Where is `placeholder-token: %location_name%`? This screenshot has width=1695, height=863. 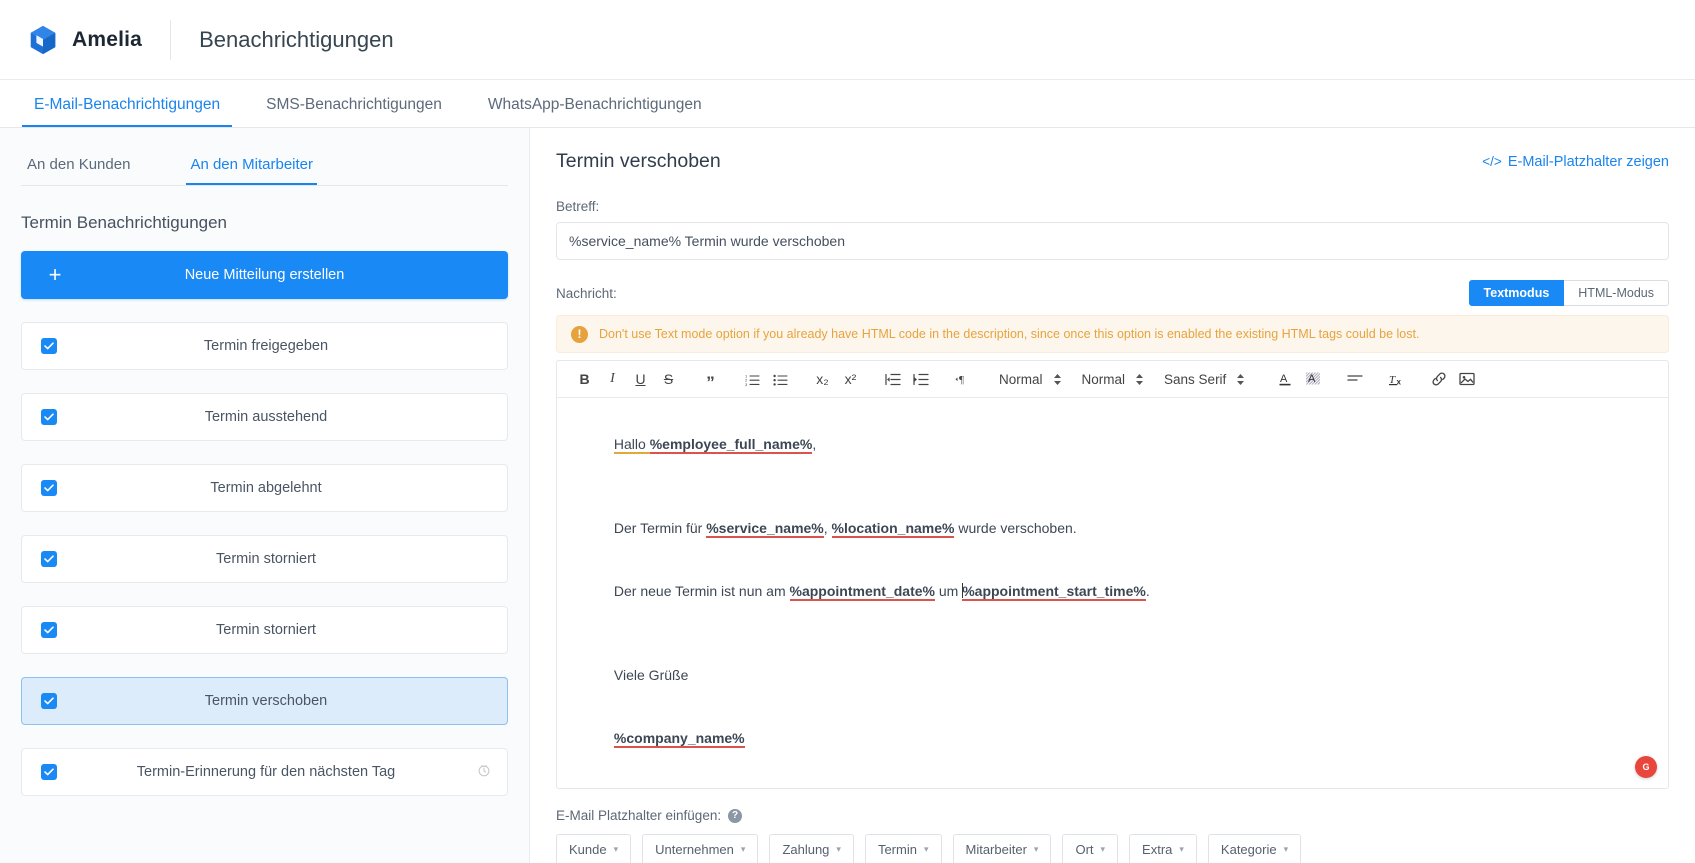
placeholder-token: %location_name% is located at coordinates (893, 529).